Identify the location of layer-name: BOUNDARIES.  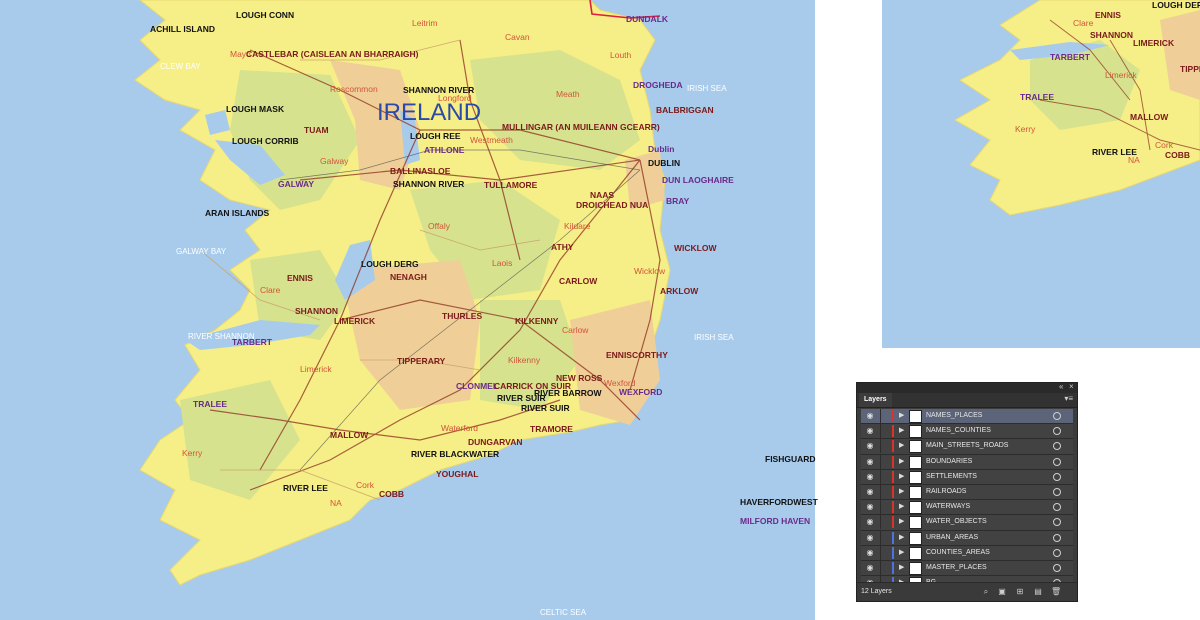
(949, 462).